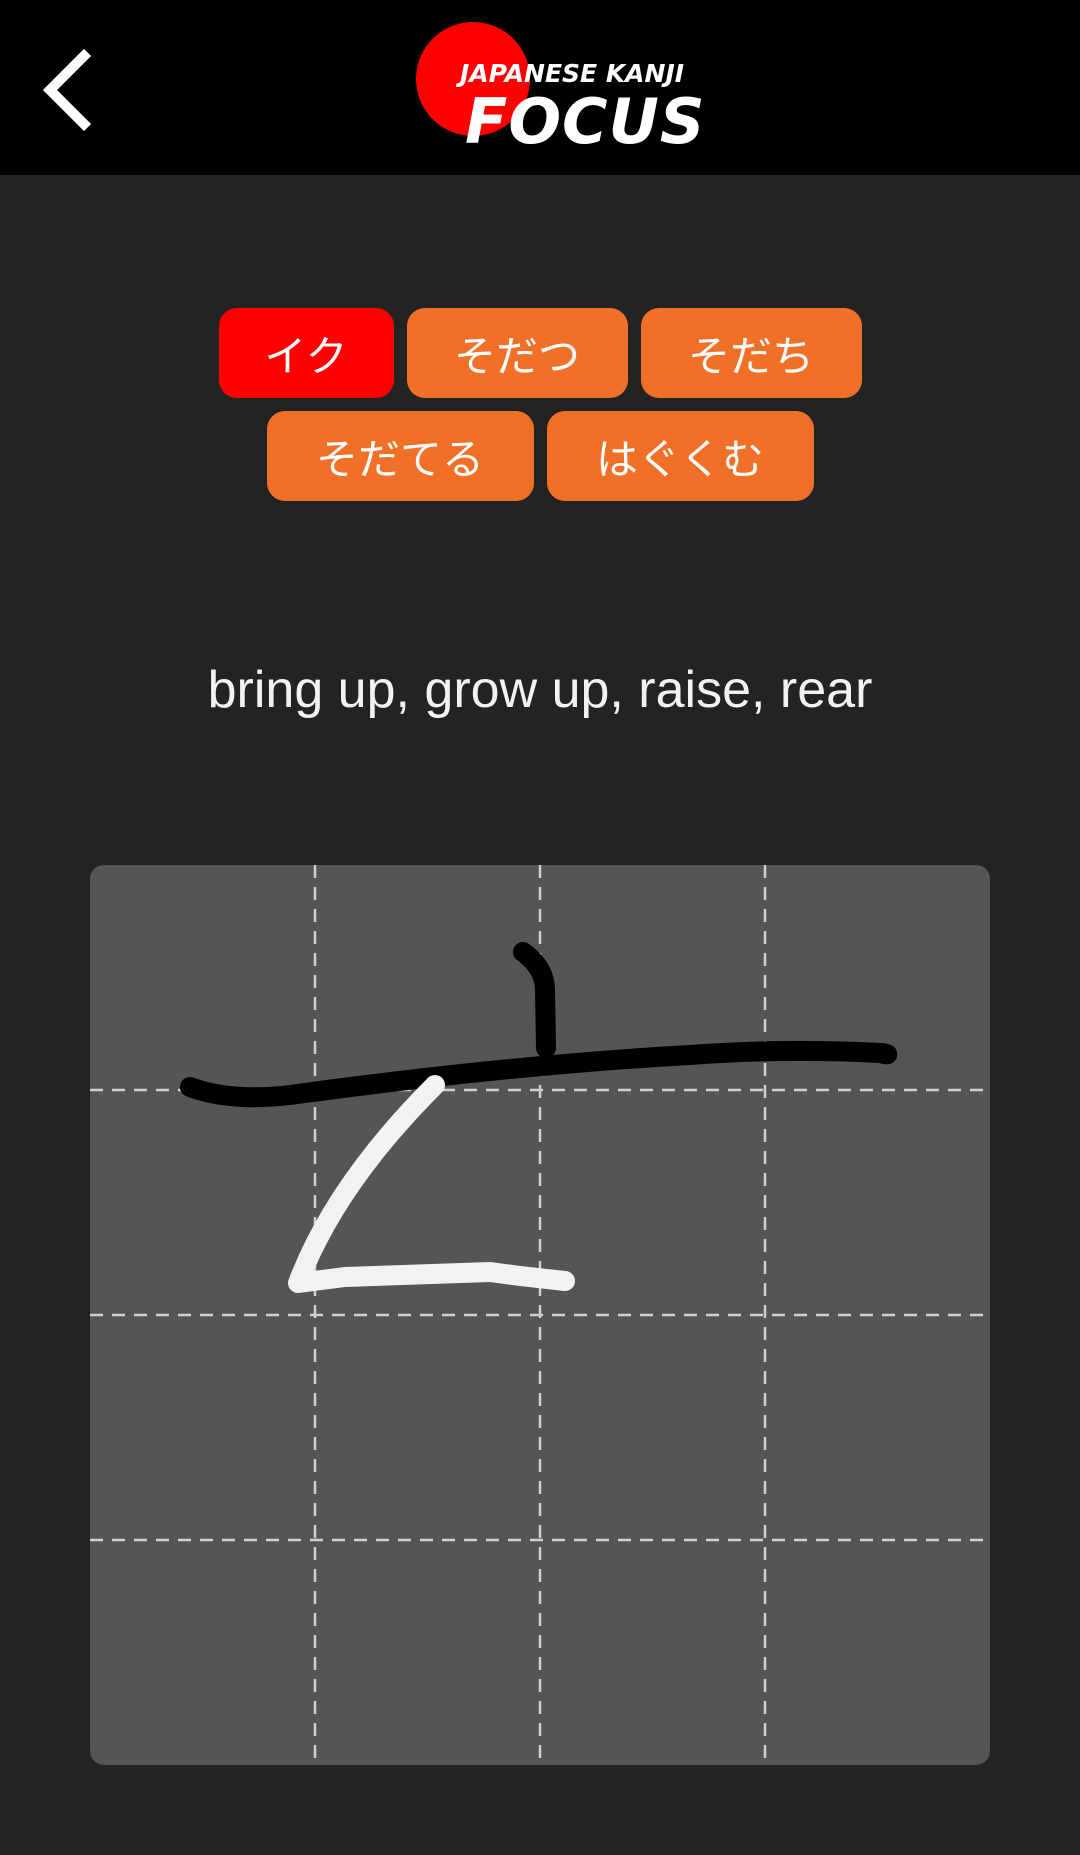  I want to click on kanji-meaning: bring up, grow up, raise, rear, so click(540, 690).